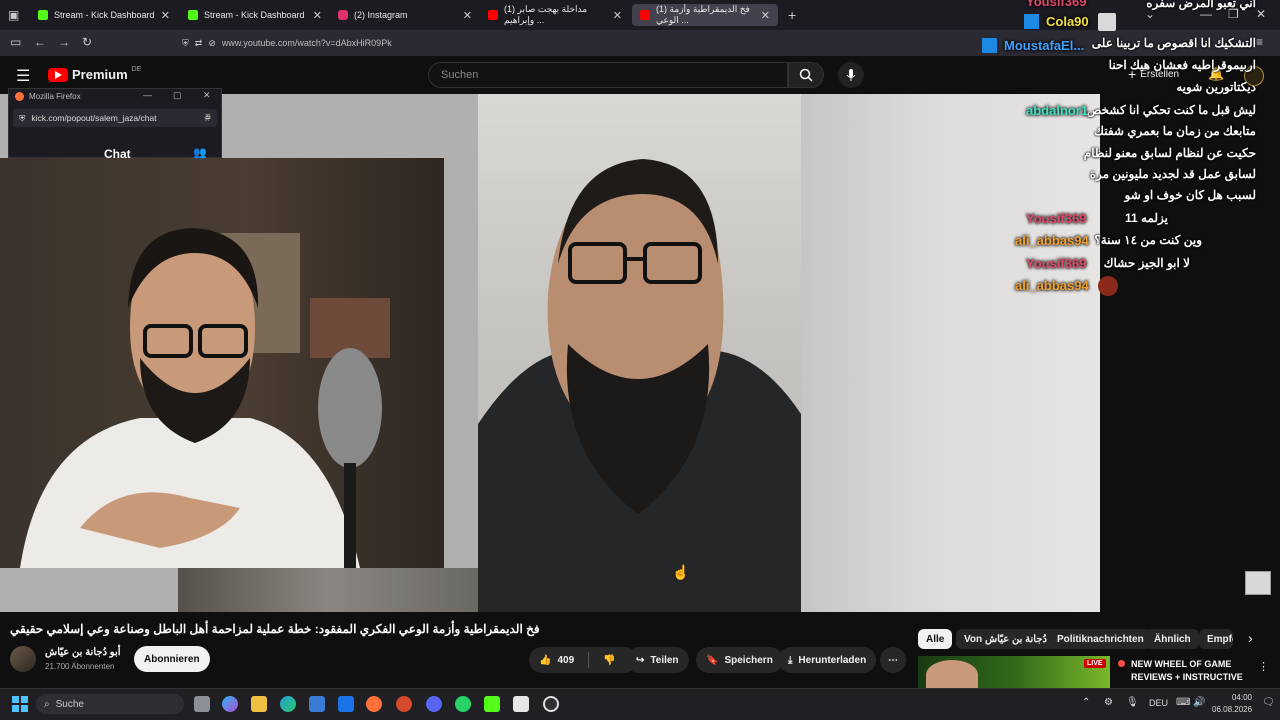 The height and width of the screenshot is (720, 1280). Describe the element at coordinates (1031, 21) in the screenshot. I see `gift-badge-icon` at that location.